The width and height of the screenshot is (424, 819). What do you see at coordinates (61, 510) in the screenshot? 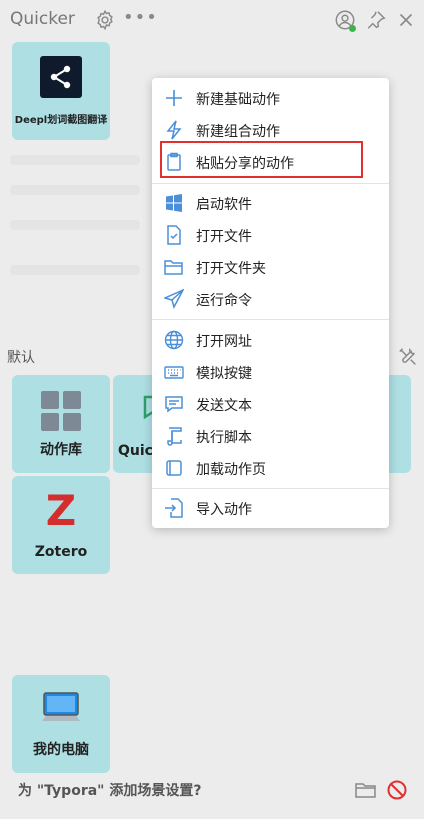
I see `zotero-logo-icon: Z` at bounding box center [61, 510].